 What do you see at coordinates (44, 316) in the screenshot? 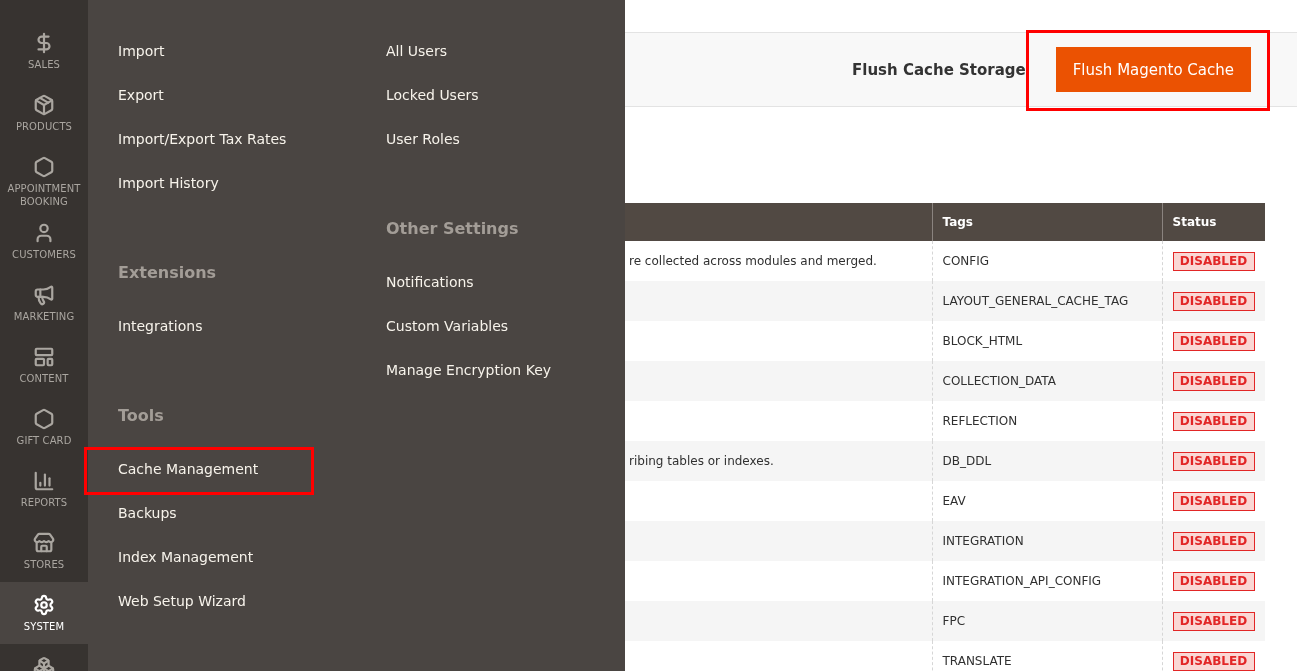
I see `nav-label: MARKETING` at bounding box center [44, 316].